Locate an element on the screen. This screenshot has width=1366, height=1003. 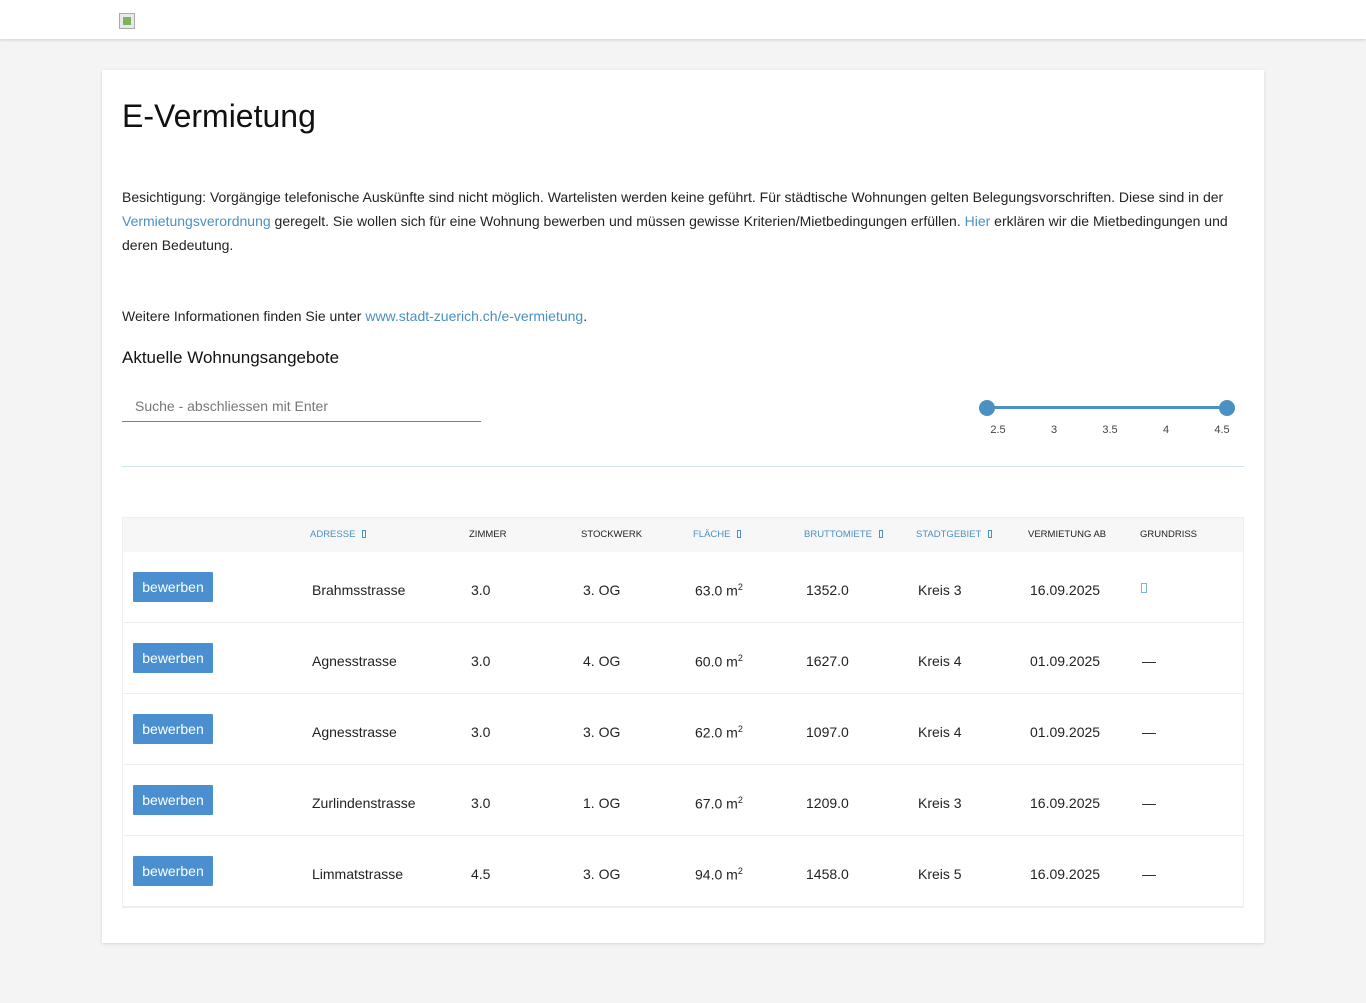
vermietungsverordnung-link: Vermietungsverordnung is located at coordinates (196, 221).